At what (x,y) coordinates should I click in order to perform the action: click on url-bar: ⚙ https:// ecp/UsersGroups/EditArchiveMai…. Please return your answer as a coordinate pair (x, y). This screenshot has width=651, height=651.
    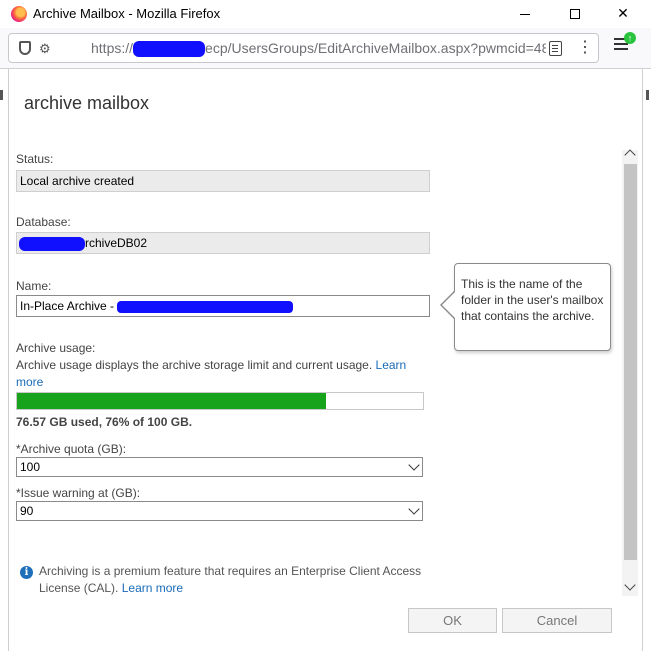
    Looking at the image, I should click on (303, 48).